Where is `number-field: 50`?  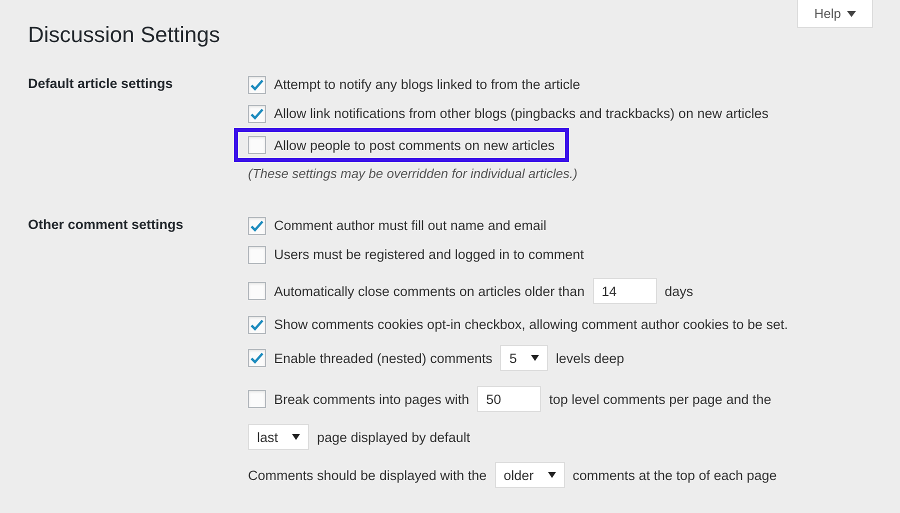 number-field: 50 is located at coordinates (509, 399).